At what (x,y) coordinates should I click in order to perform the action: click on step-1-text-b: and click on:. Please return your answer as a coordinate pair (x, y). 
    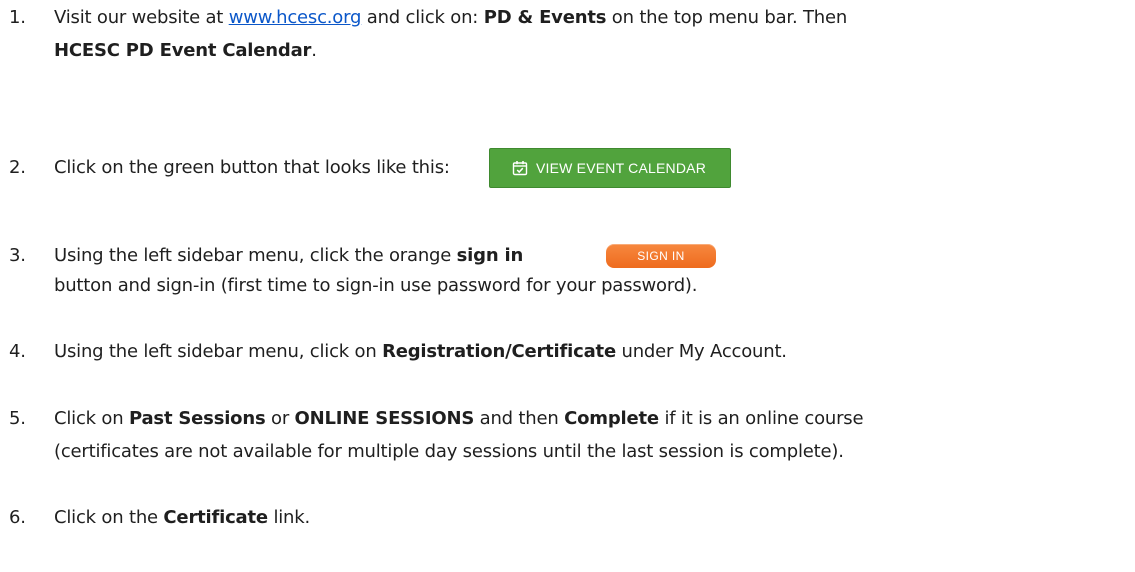
    Looking at the image, I should click on (422, 17).